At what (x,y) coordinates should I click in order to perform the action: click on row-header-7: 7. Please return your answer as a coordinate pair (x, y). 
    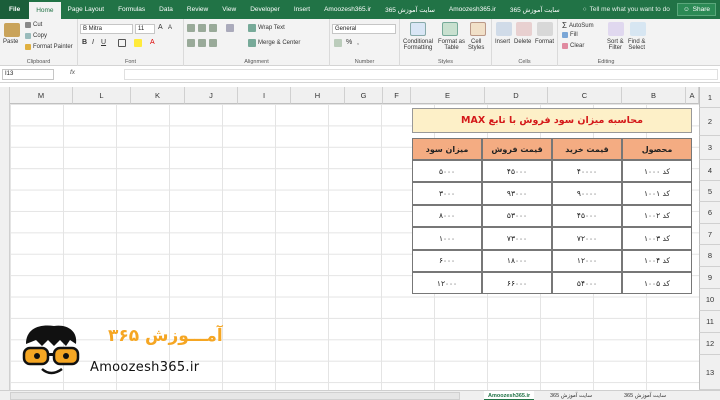
    Looking at the image, I should click on (709, 234).